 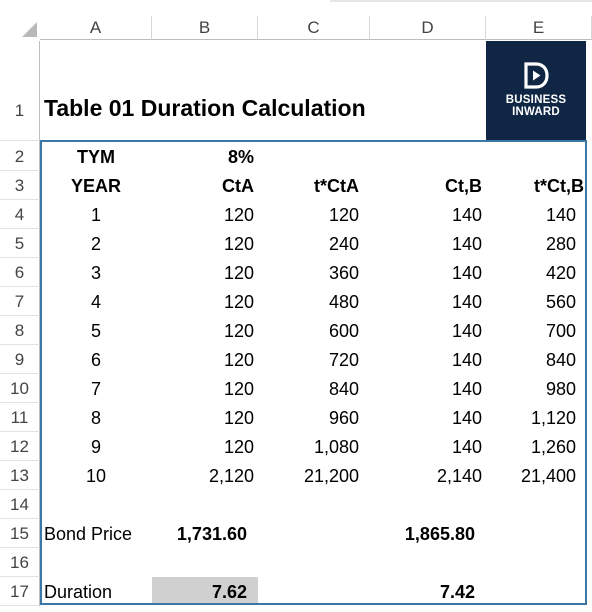 What do you see at coordinates (308, 360) in the screenshot?
I see `tcta-cell: 720` at bounding box center [308, 360].